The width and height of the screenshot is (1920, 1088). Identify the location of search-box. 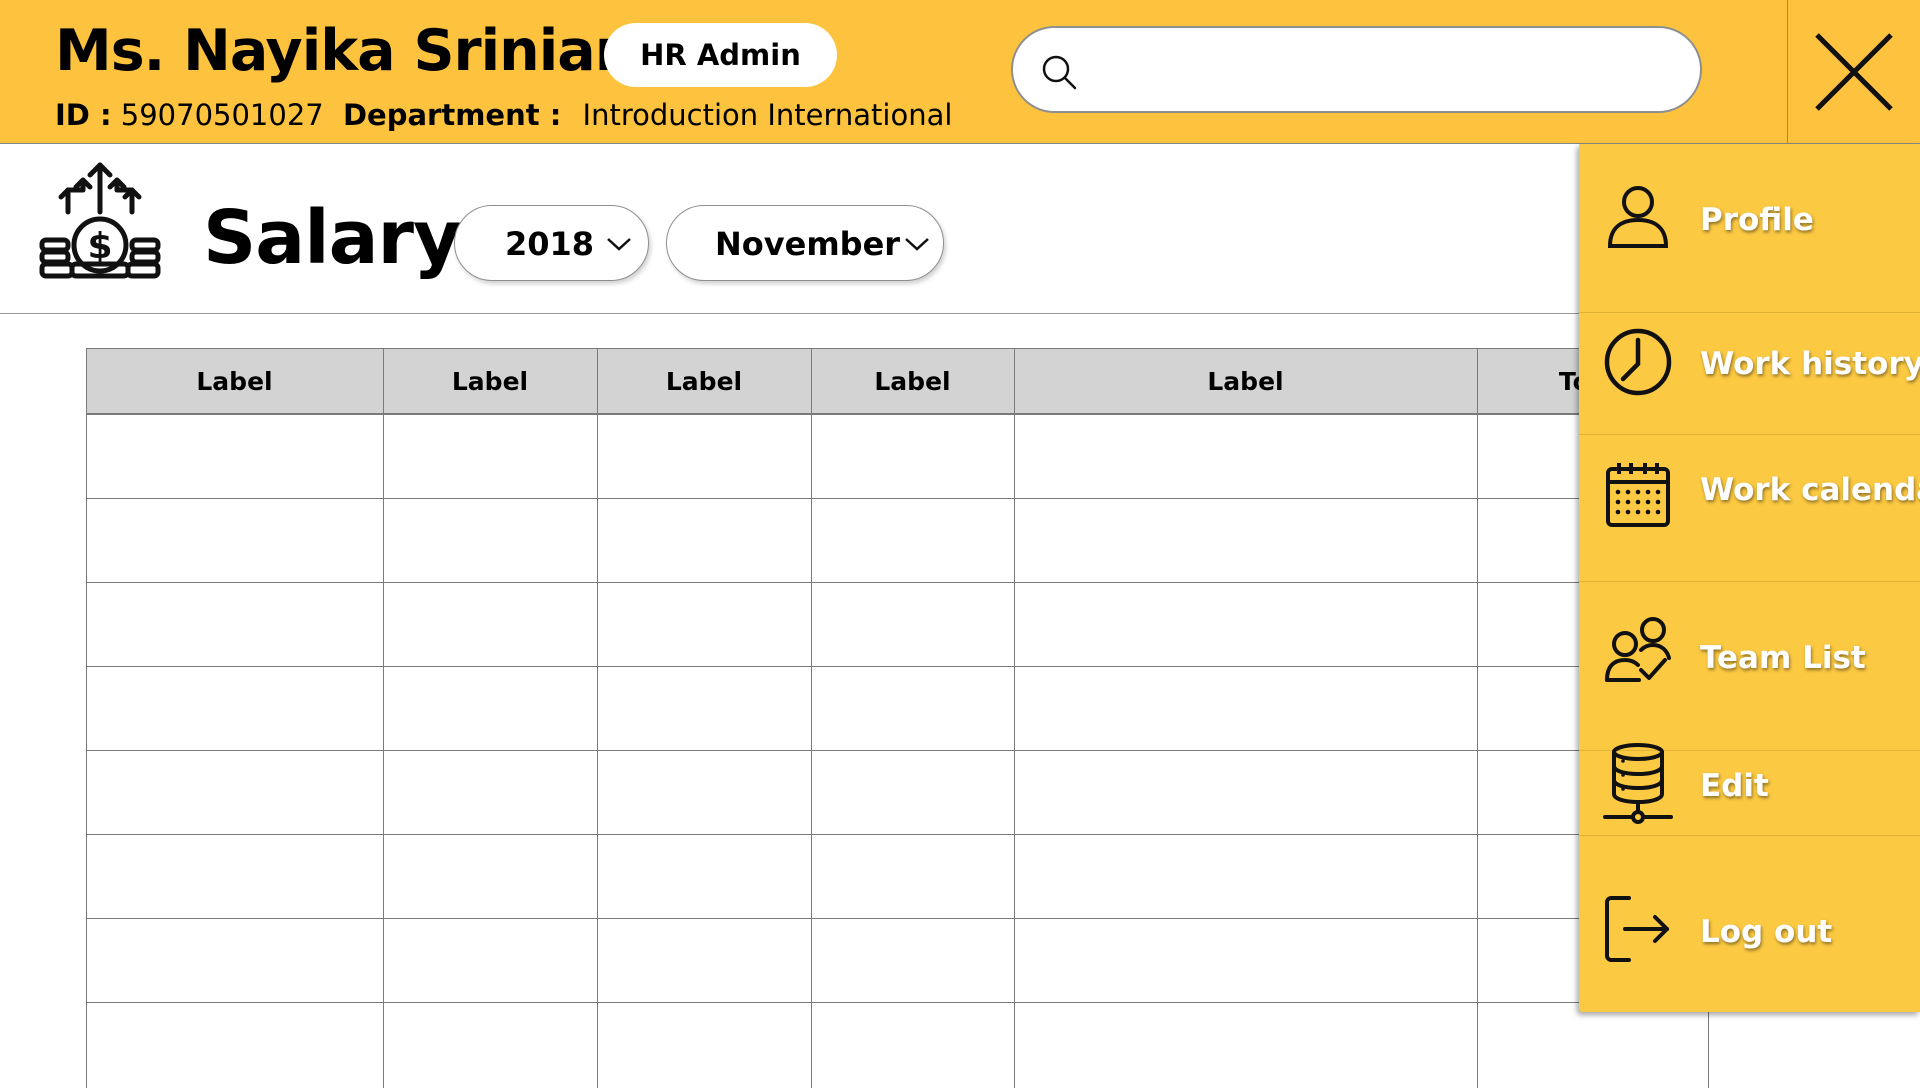
(1356, 69).